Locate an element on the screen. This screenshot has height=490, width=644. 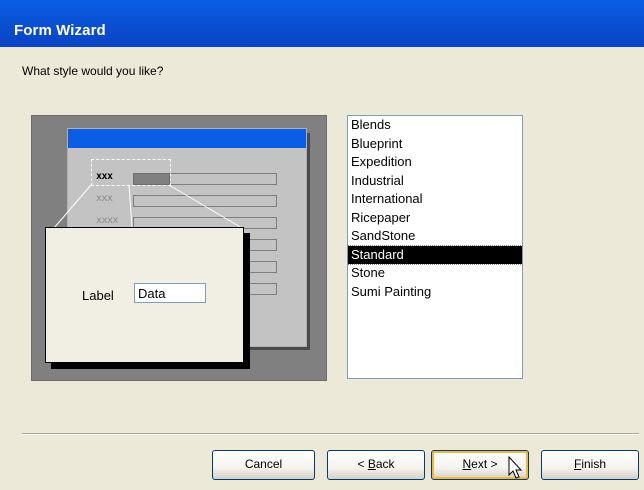
finish-button-rest: inish is located at coordinates (594, 464).